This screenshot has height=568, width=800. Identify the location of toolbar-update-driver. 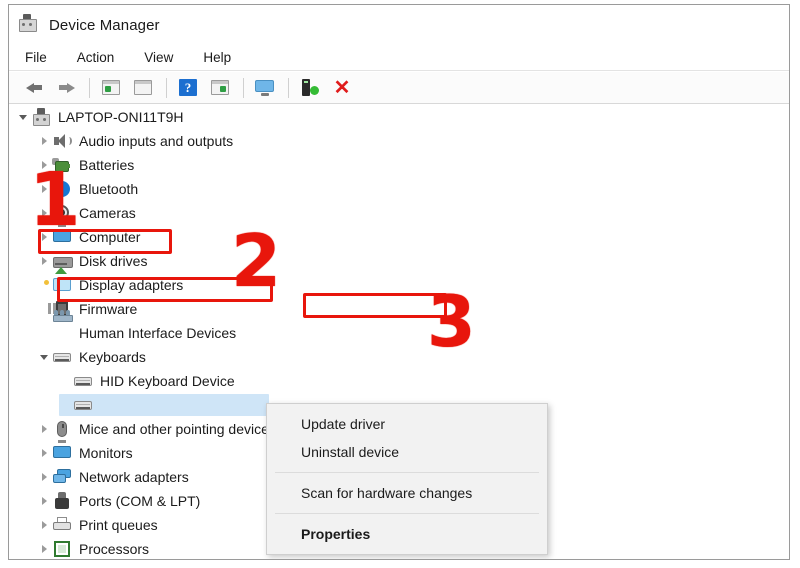
(220, 88).